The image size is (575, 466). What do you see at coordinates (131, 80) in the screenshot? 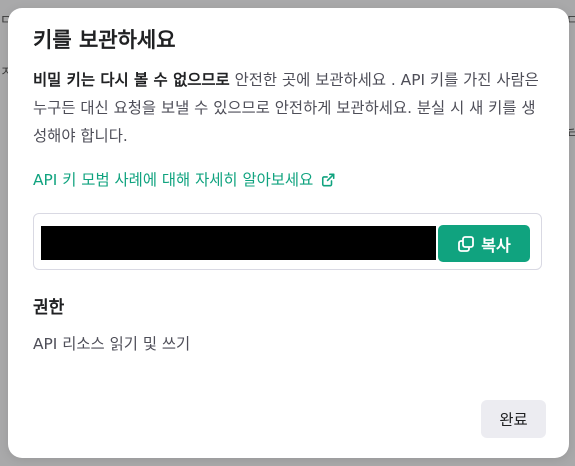
I see `description-emphasis: 비밀 키는 다시 볼 수 없으므로` at bounding box center [131, 80].